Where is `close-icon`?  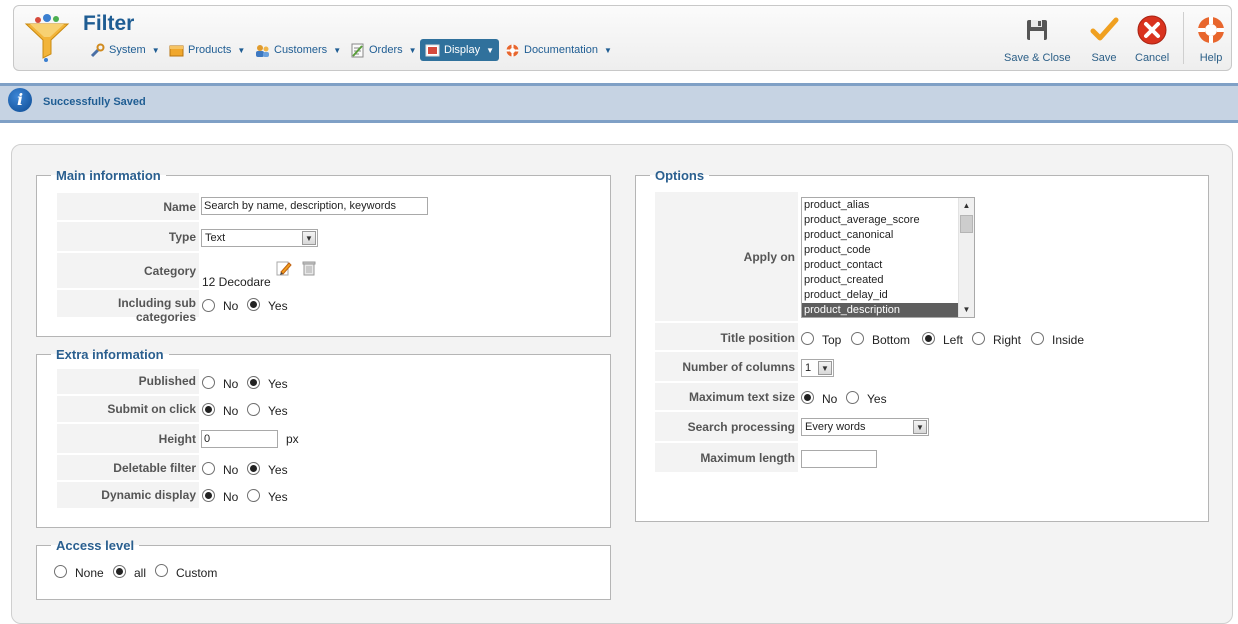
close-icon is located at coordinates (1152, 30).